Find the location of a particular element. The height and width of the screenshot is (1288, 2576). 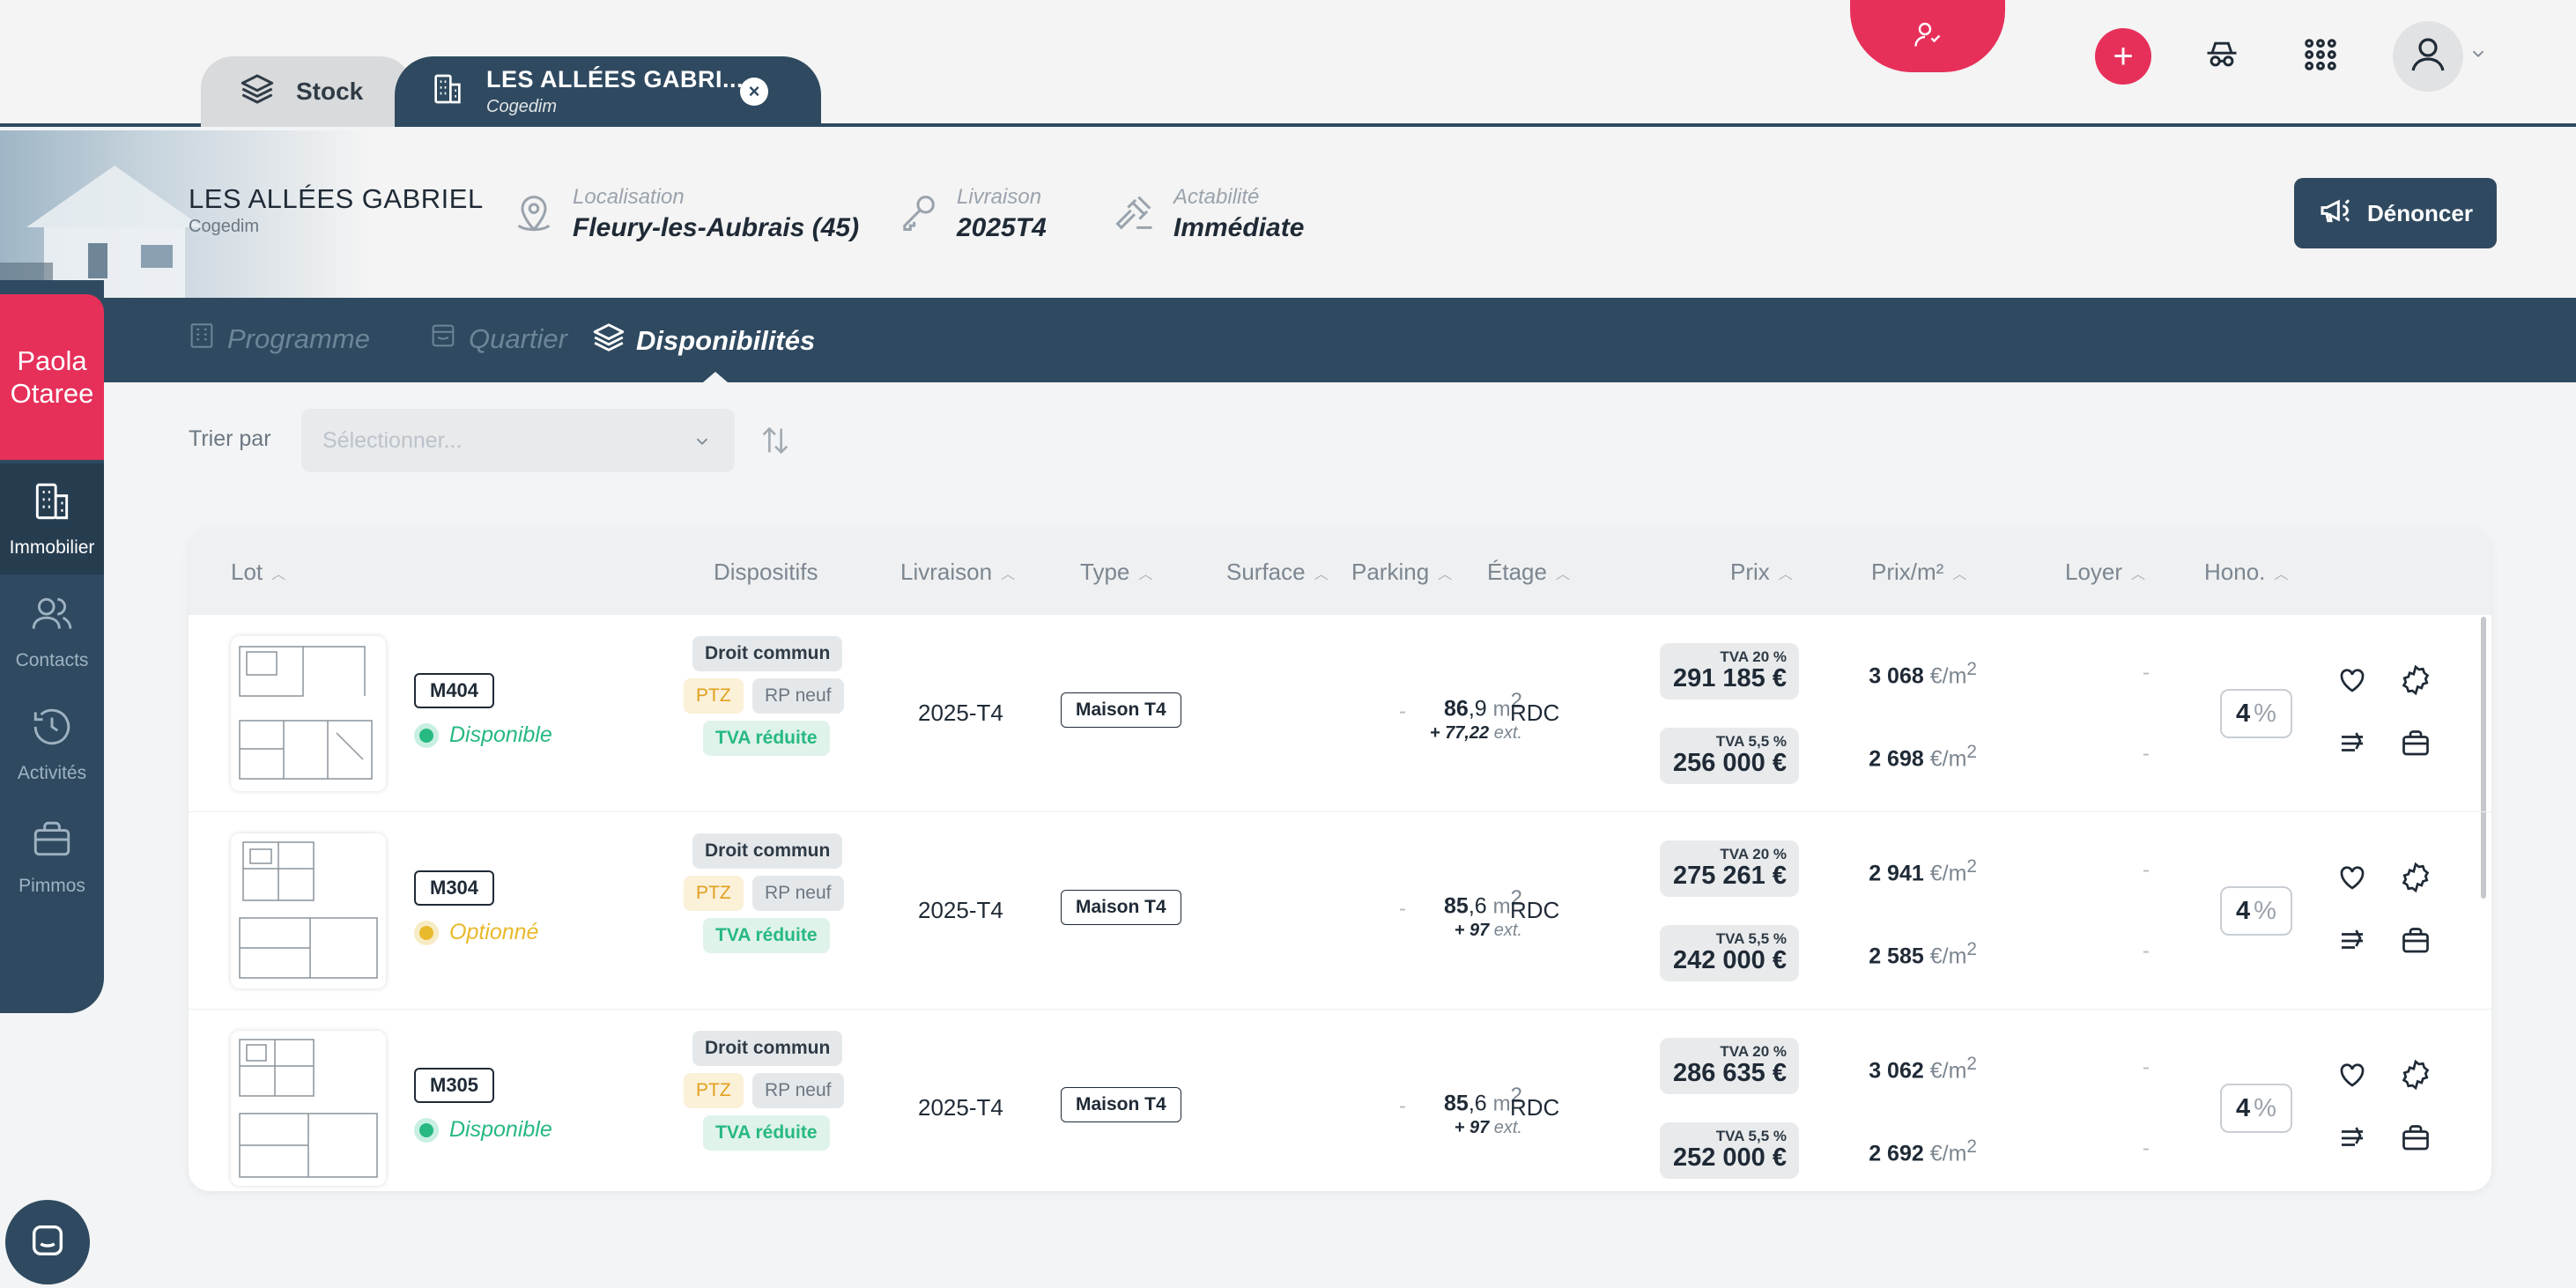

price-tva55: TVA 5,5 % 252 000 € is located at coordinates (1730, 1151).